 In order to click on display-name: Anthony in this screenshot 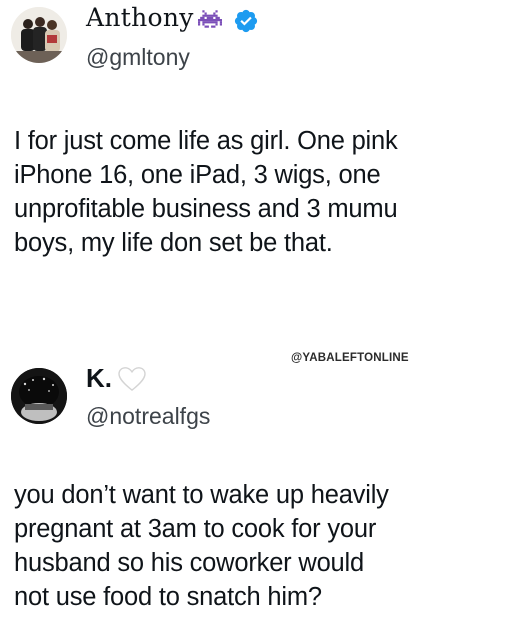, I will do `click(140, 18)`.